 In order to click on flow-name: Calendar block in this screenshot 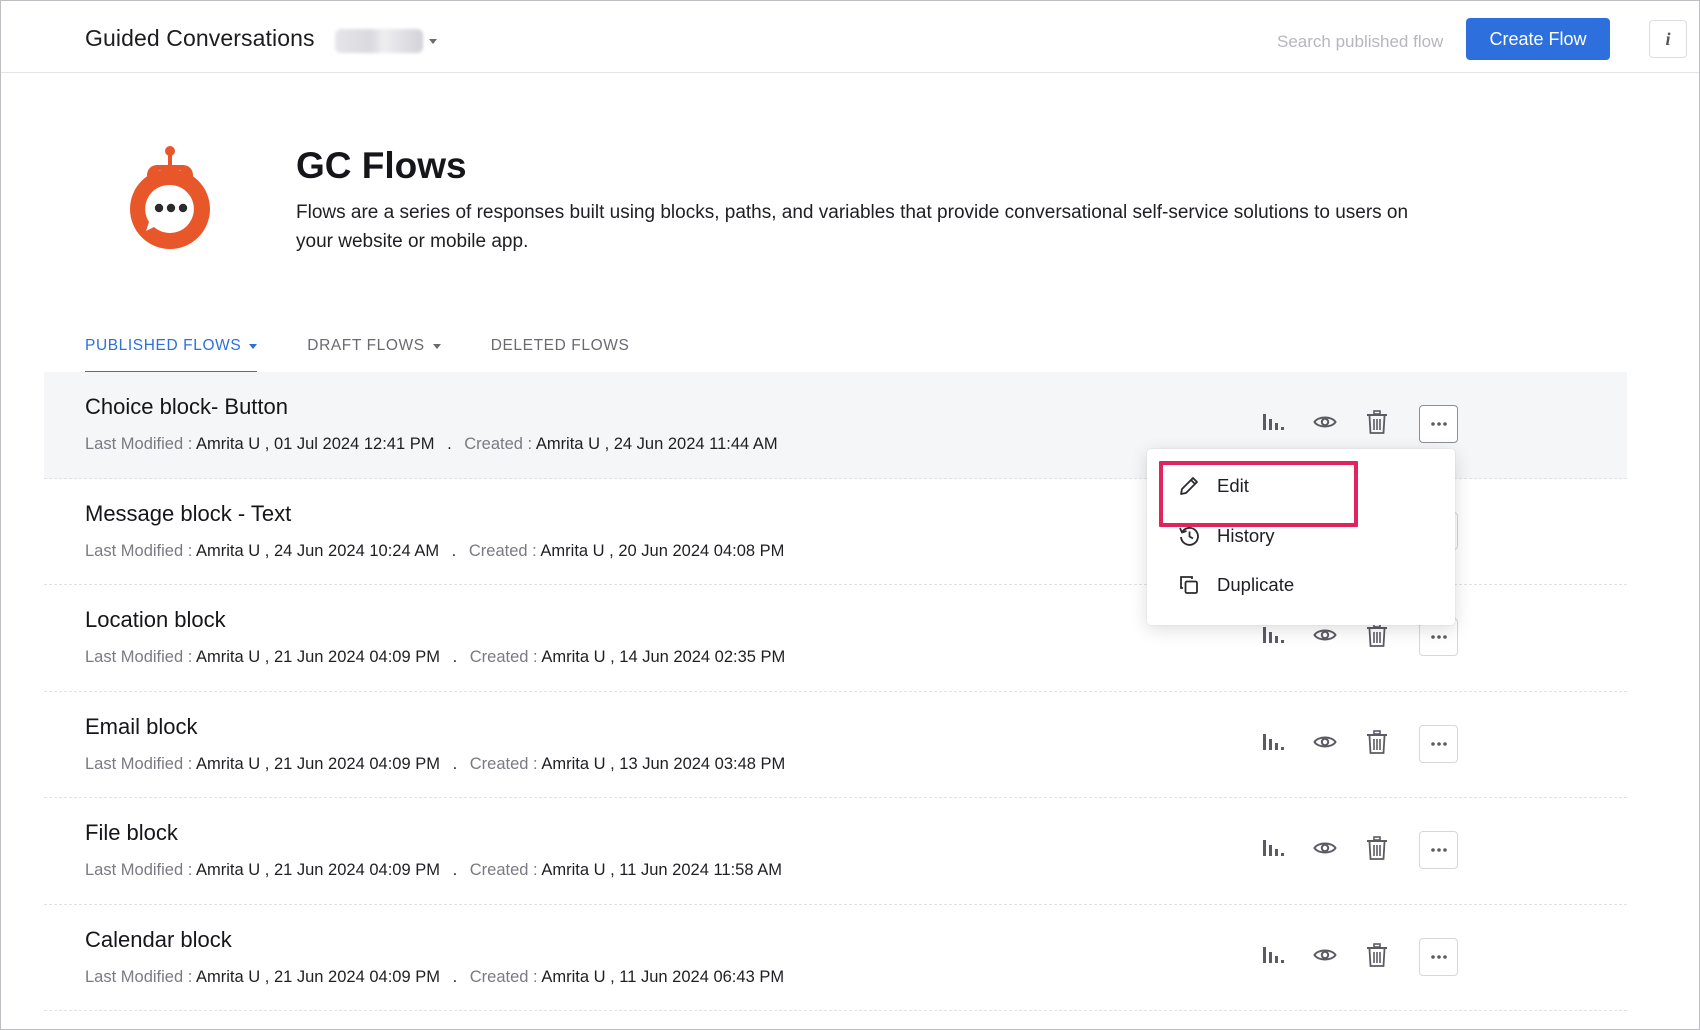, I will do `click(158, 940)`.